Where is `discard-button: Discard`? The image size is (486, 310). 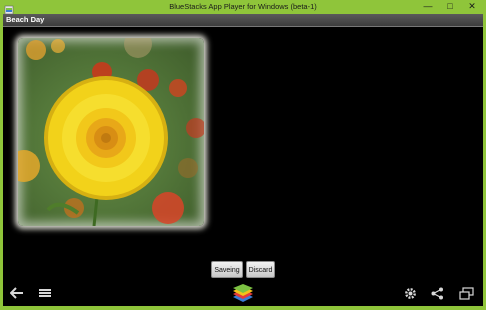 discard-button: Discard is located at coordinates (260, 269).